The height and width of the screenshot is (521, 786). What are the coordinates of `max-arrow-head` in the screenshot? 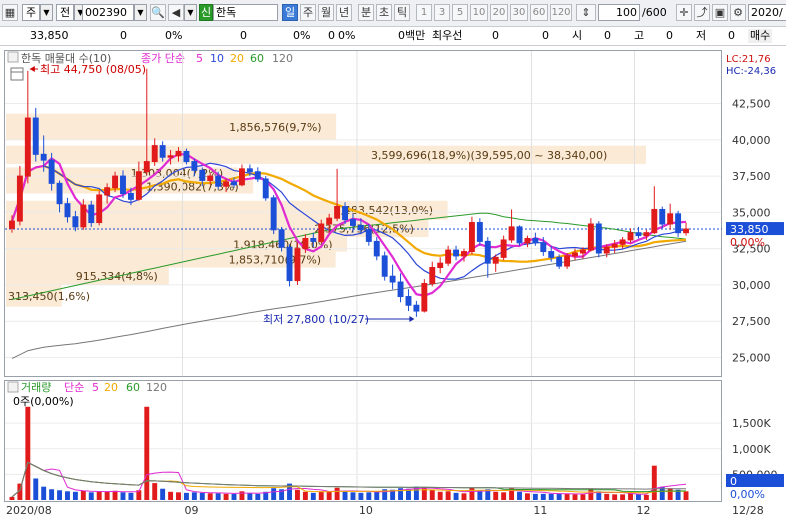 It's located at (32, 69).